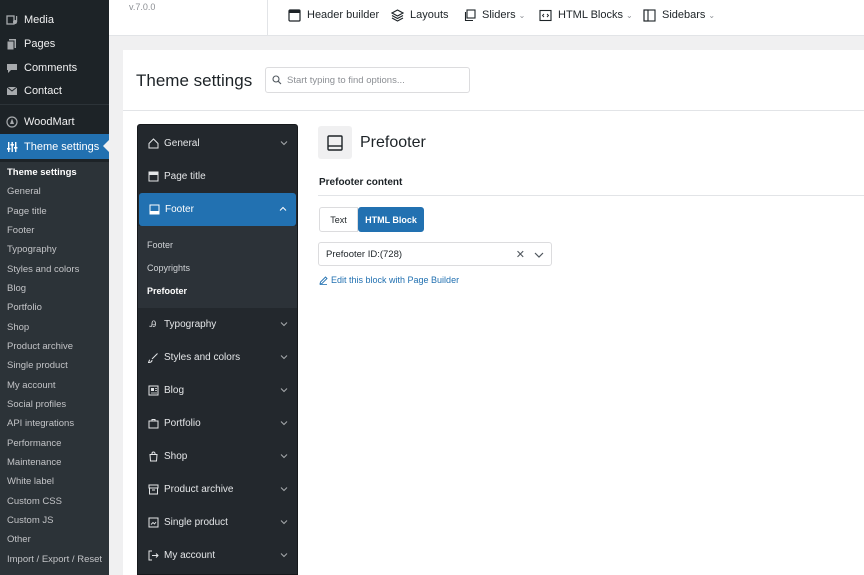 This screenshot has height=575, width=864. I want to click on nav-item-shop: Shop, so click(217, 456).